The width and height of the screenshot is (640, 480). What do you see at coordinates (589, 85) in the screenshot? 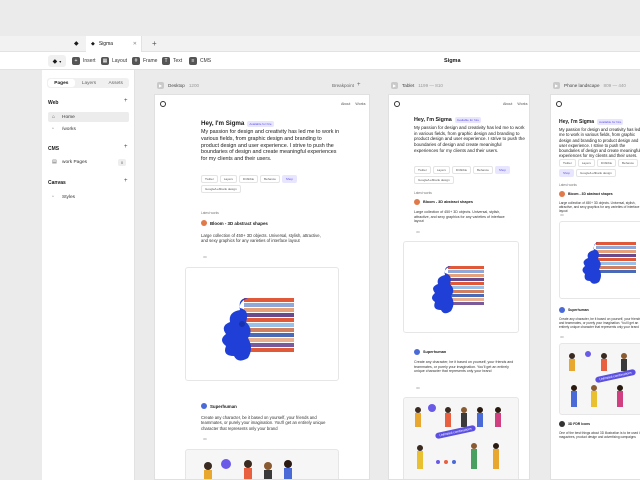
I see `frame-header-phone: ▶ Phone landscape 809 — 440` at bounding box center [589, 85].